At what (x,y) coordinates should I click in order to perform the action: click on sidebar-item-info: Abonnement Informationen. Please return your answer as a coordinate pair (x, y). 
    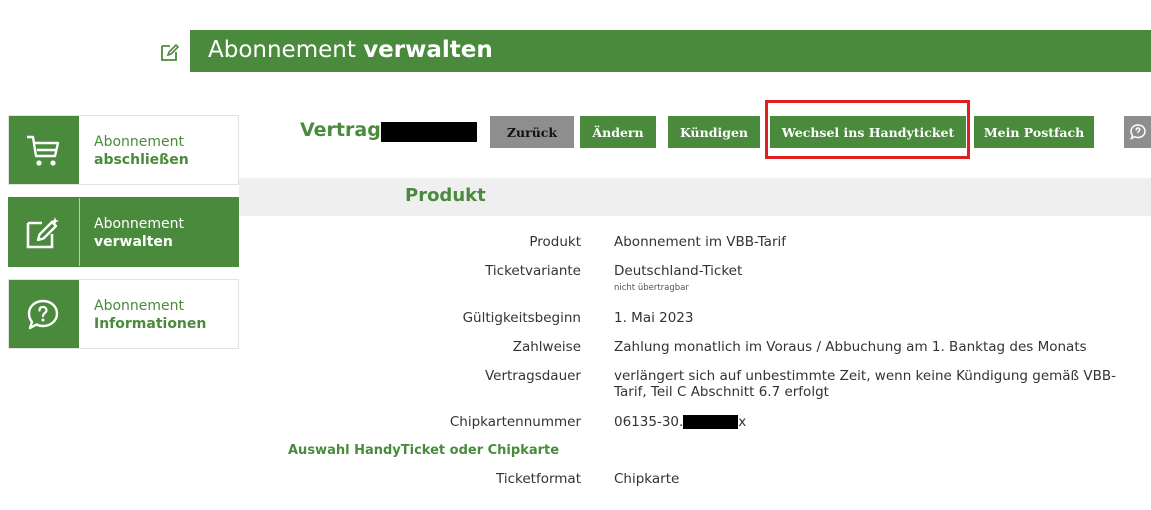
    Looking at the image, I should click on (123, 314).